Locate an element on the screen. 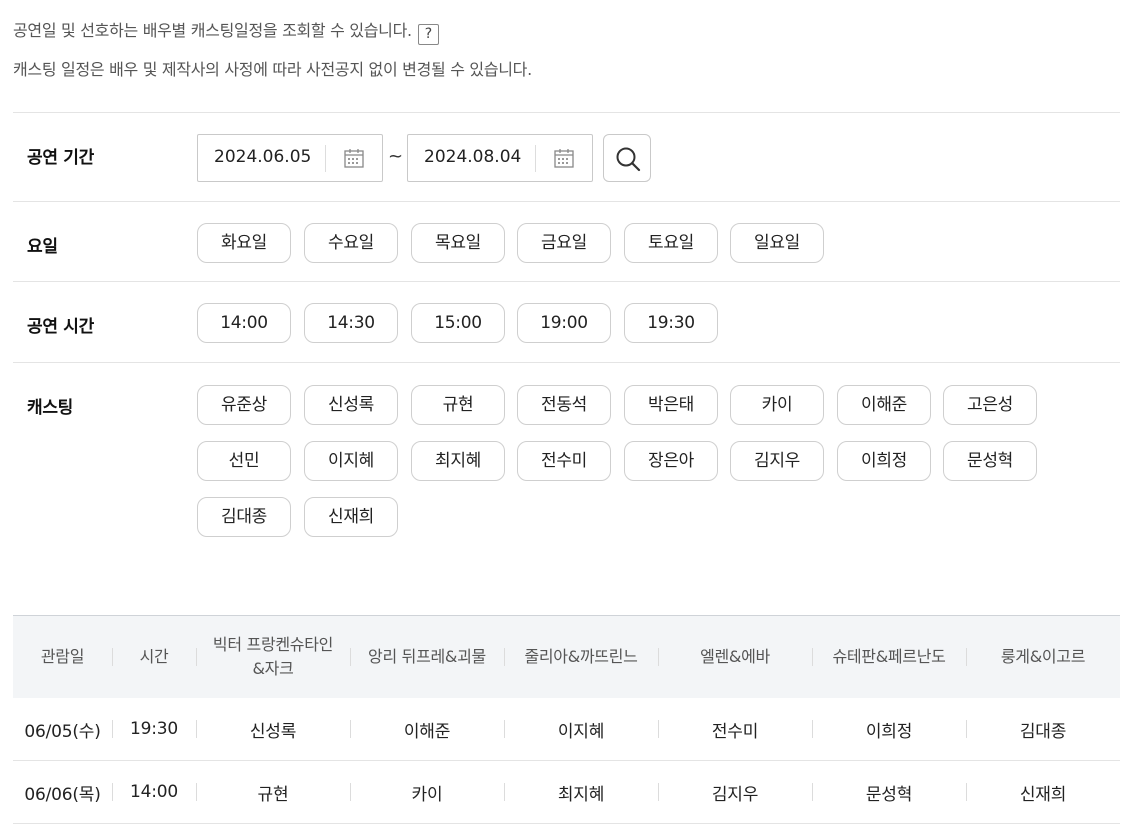 The height and width of the screenshot is (830, 1122). cast-chip: 이희정 is located at coordinates (884, 461).